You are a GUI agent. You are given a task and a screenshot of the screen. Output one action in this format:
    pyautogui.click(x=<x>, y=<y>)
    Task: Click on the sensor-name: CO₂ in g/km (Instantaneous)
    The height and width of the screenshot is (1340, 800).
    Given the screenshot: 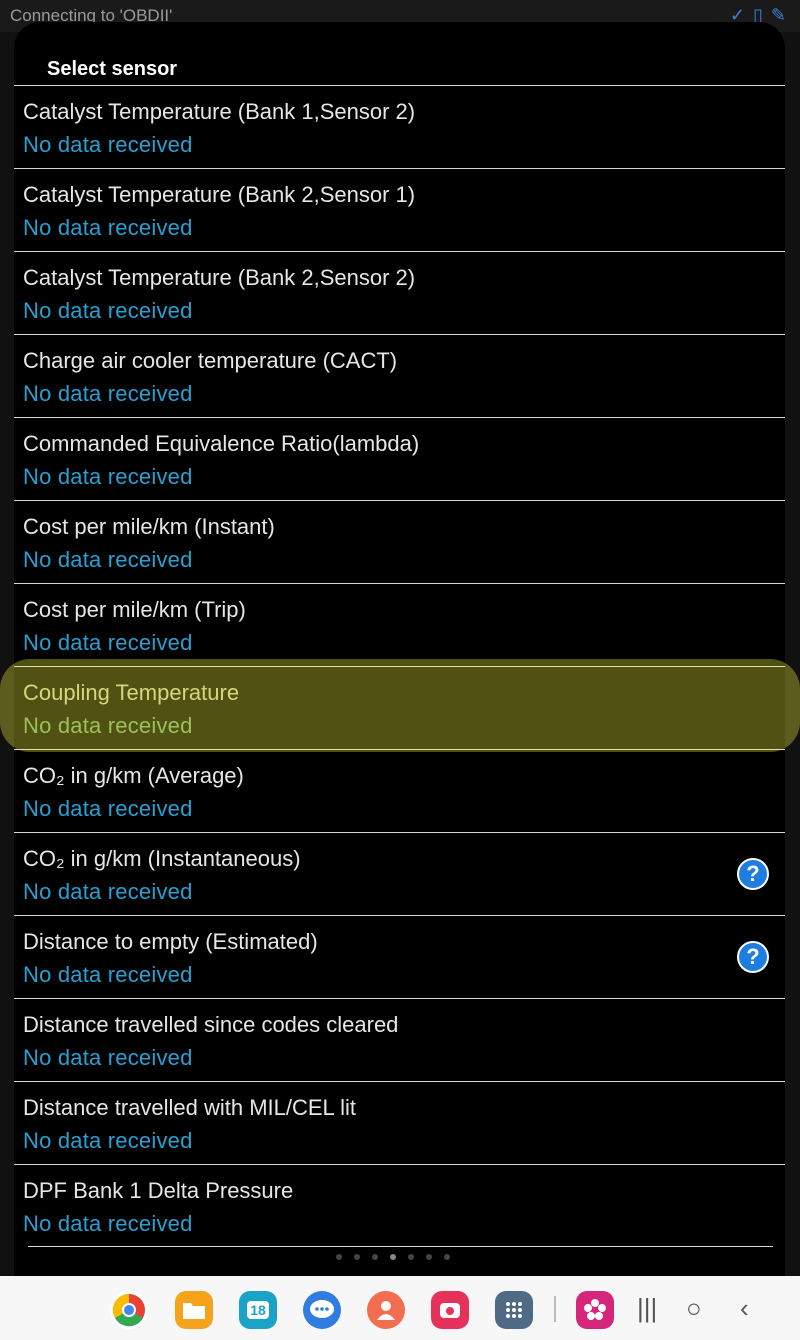 What is the action you would take?
    pyautogui.click(x=162, y=858)
    